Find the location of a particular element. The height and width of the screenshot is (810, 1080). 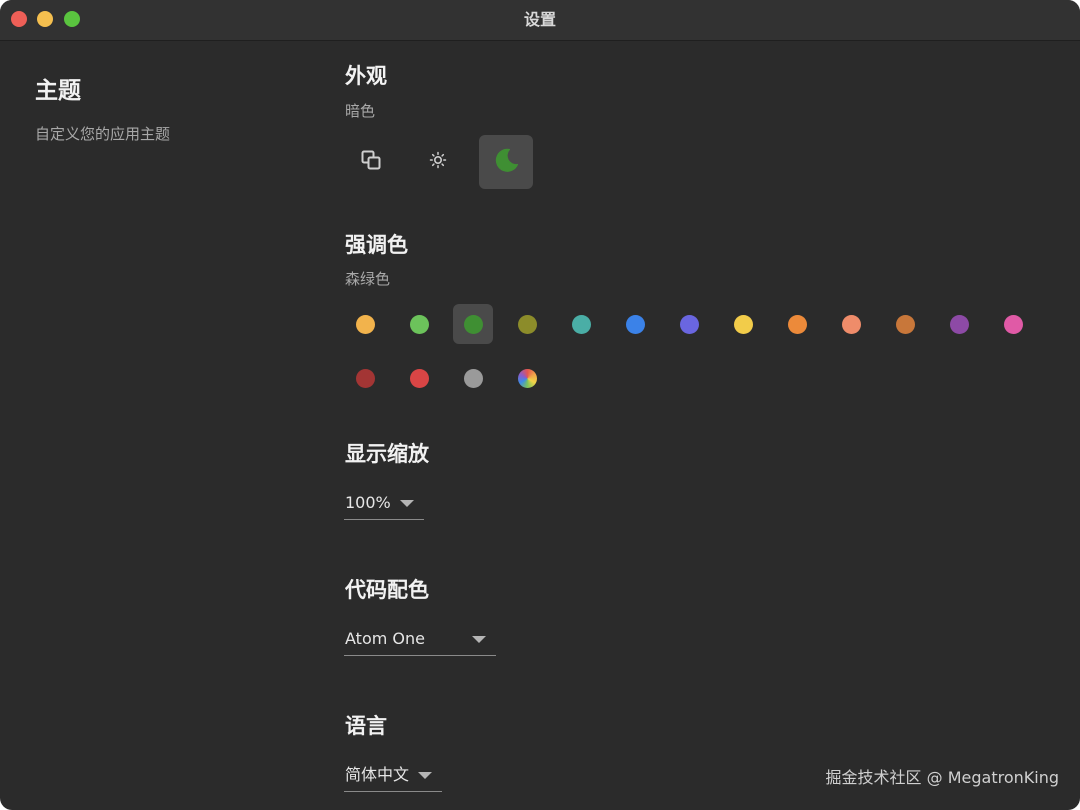

custom-color-icon is located at coordinates (527, 378).